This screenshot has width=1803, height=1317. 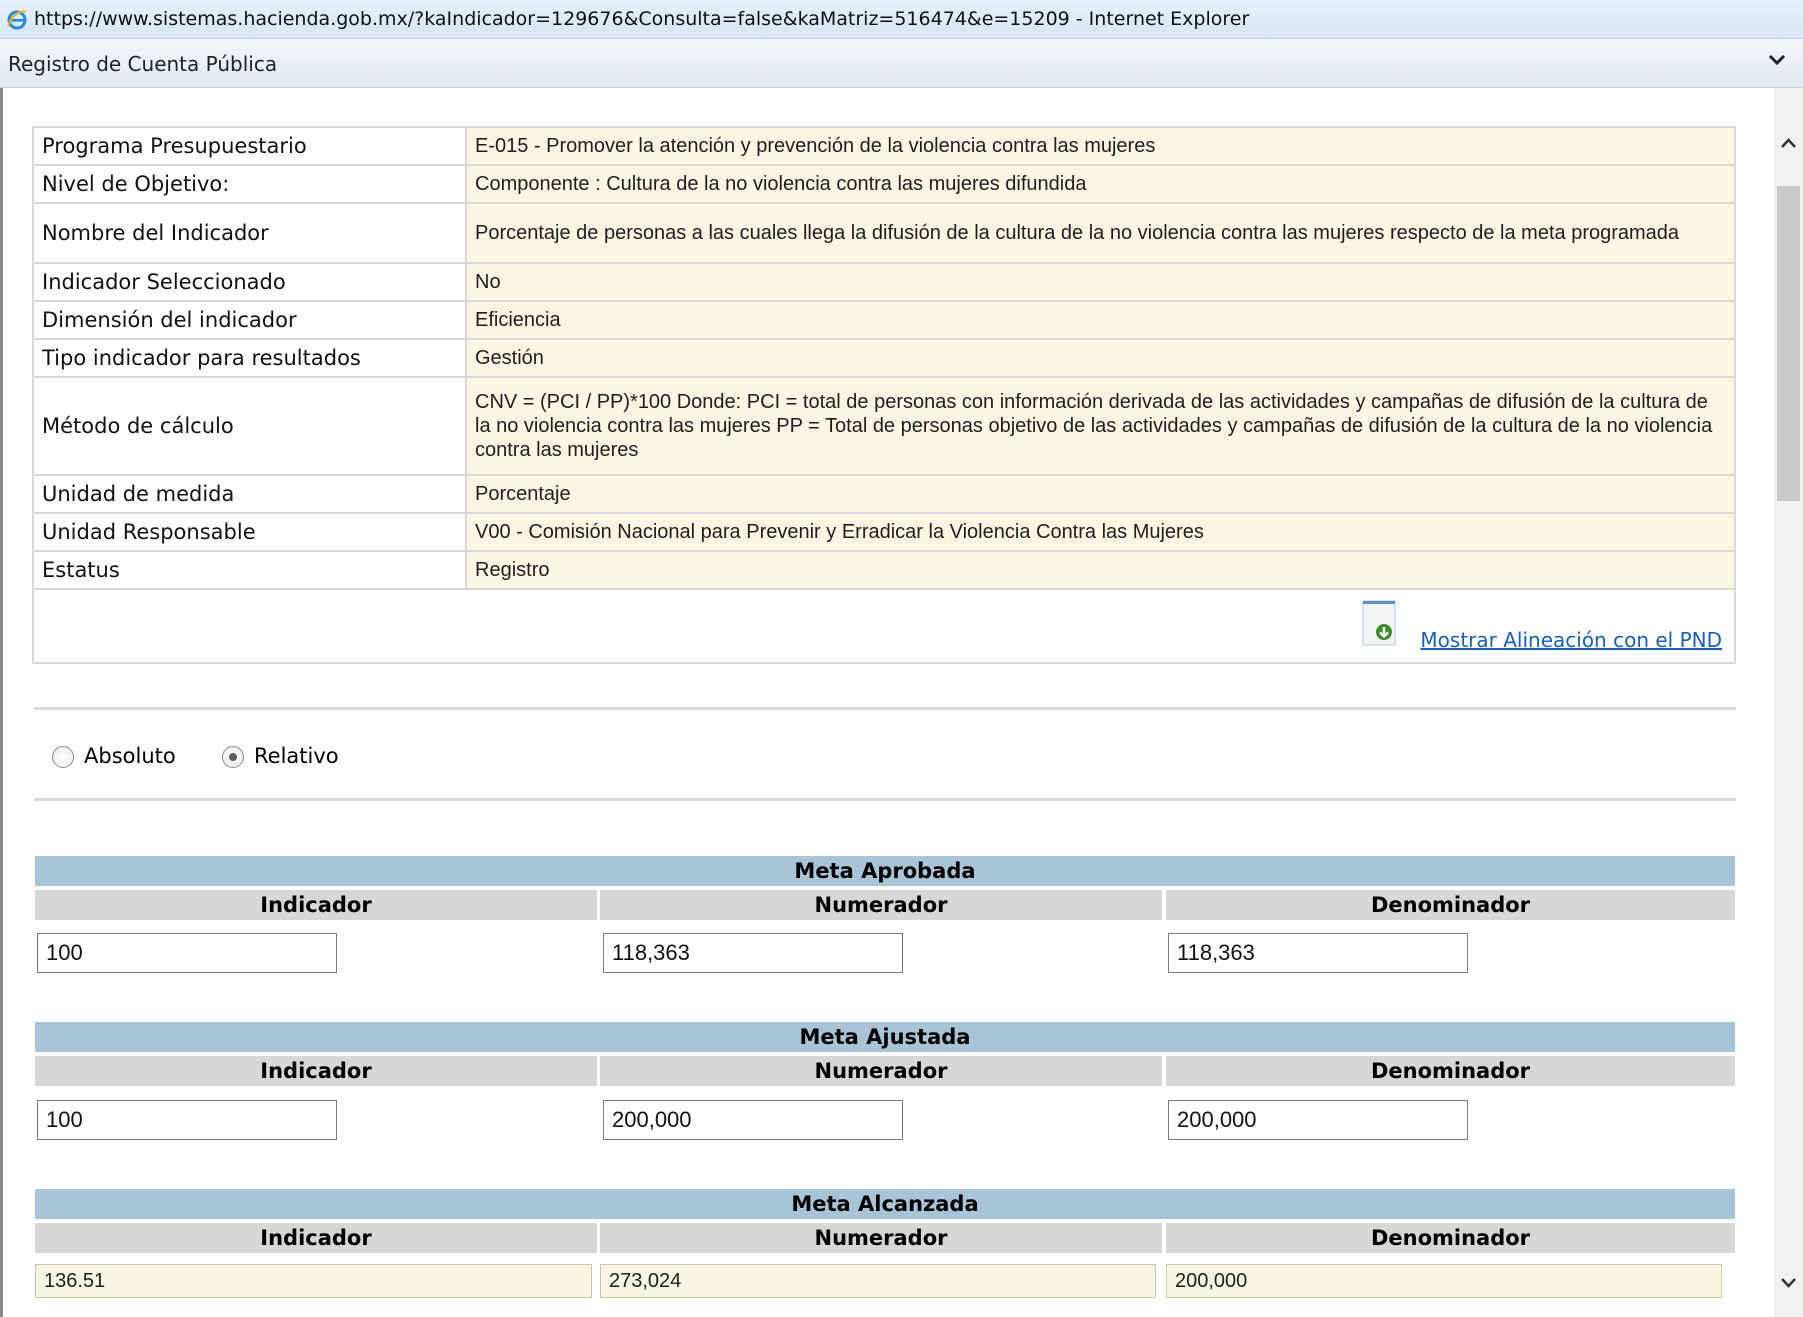 I want to click on table-row: Tipo indicador para resultados Gestión, so click(x=884, y=358).